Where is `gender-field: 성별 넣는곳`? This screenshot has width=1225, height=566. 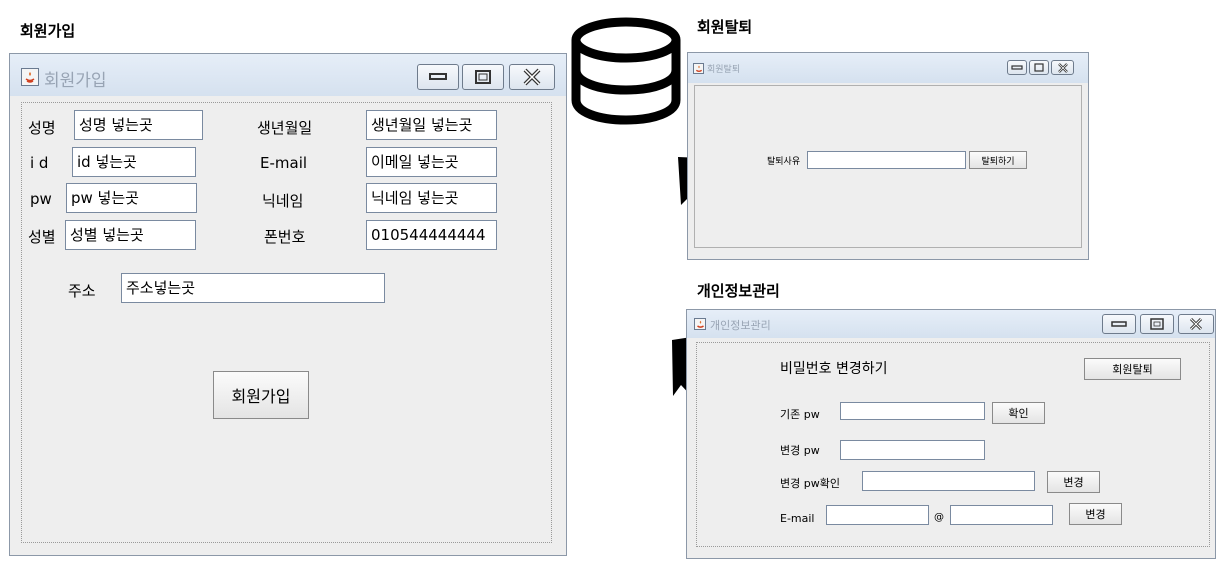 gender-field: 성별 넣는곳 is located at coordinates (130, 235).